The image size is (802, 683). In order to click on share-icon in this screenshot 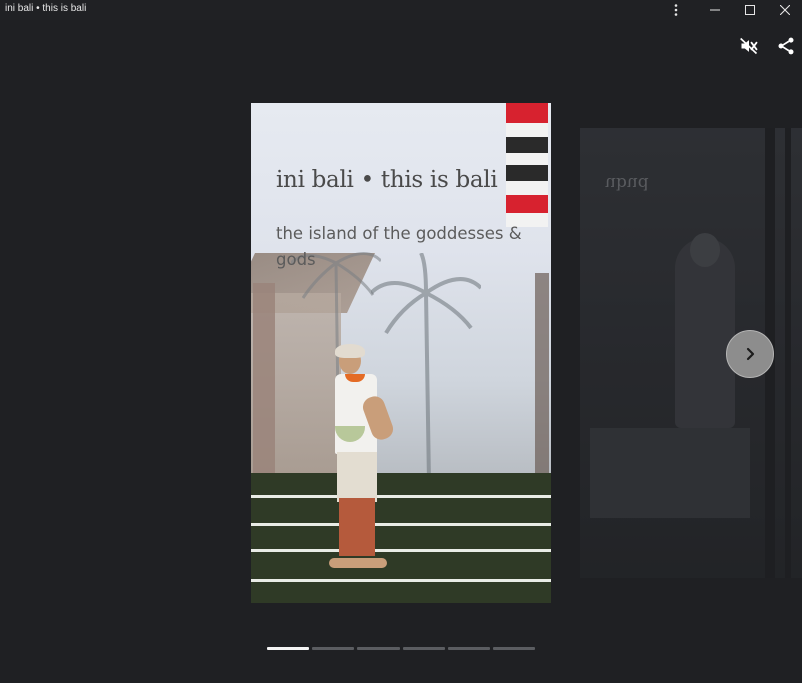, I will do `click(786, 46)`.